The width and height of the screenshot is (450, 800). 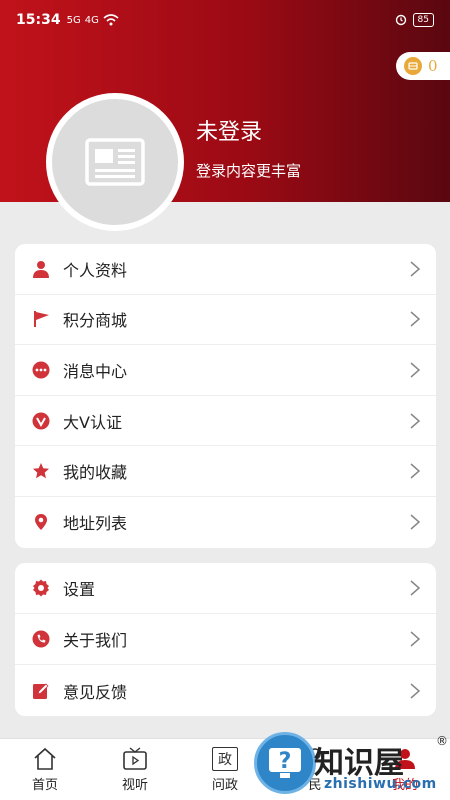 I want to click on tab-label: 视听, so click(x=134, y=785).